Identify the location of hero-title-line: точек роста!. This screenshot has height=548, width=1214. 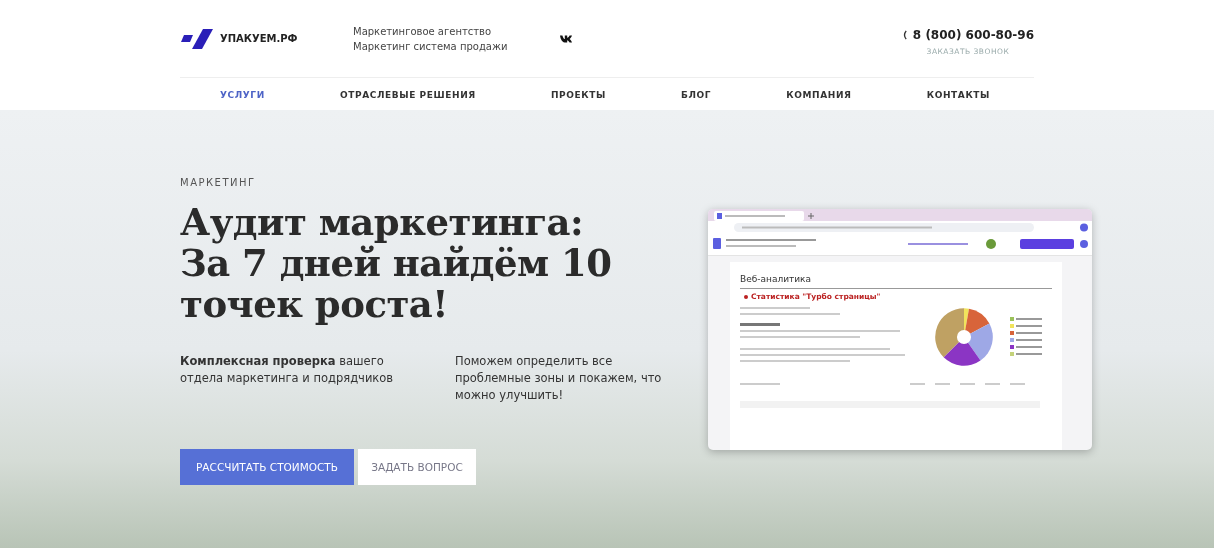
(315, 304).